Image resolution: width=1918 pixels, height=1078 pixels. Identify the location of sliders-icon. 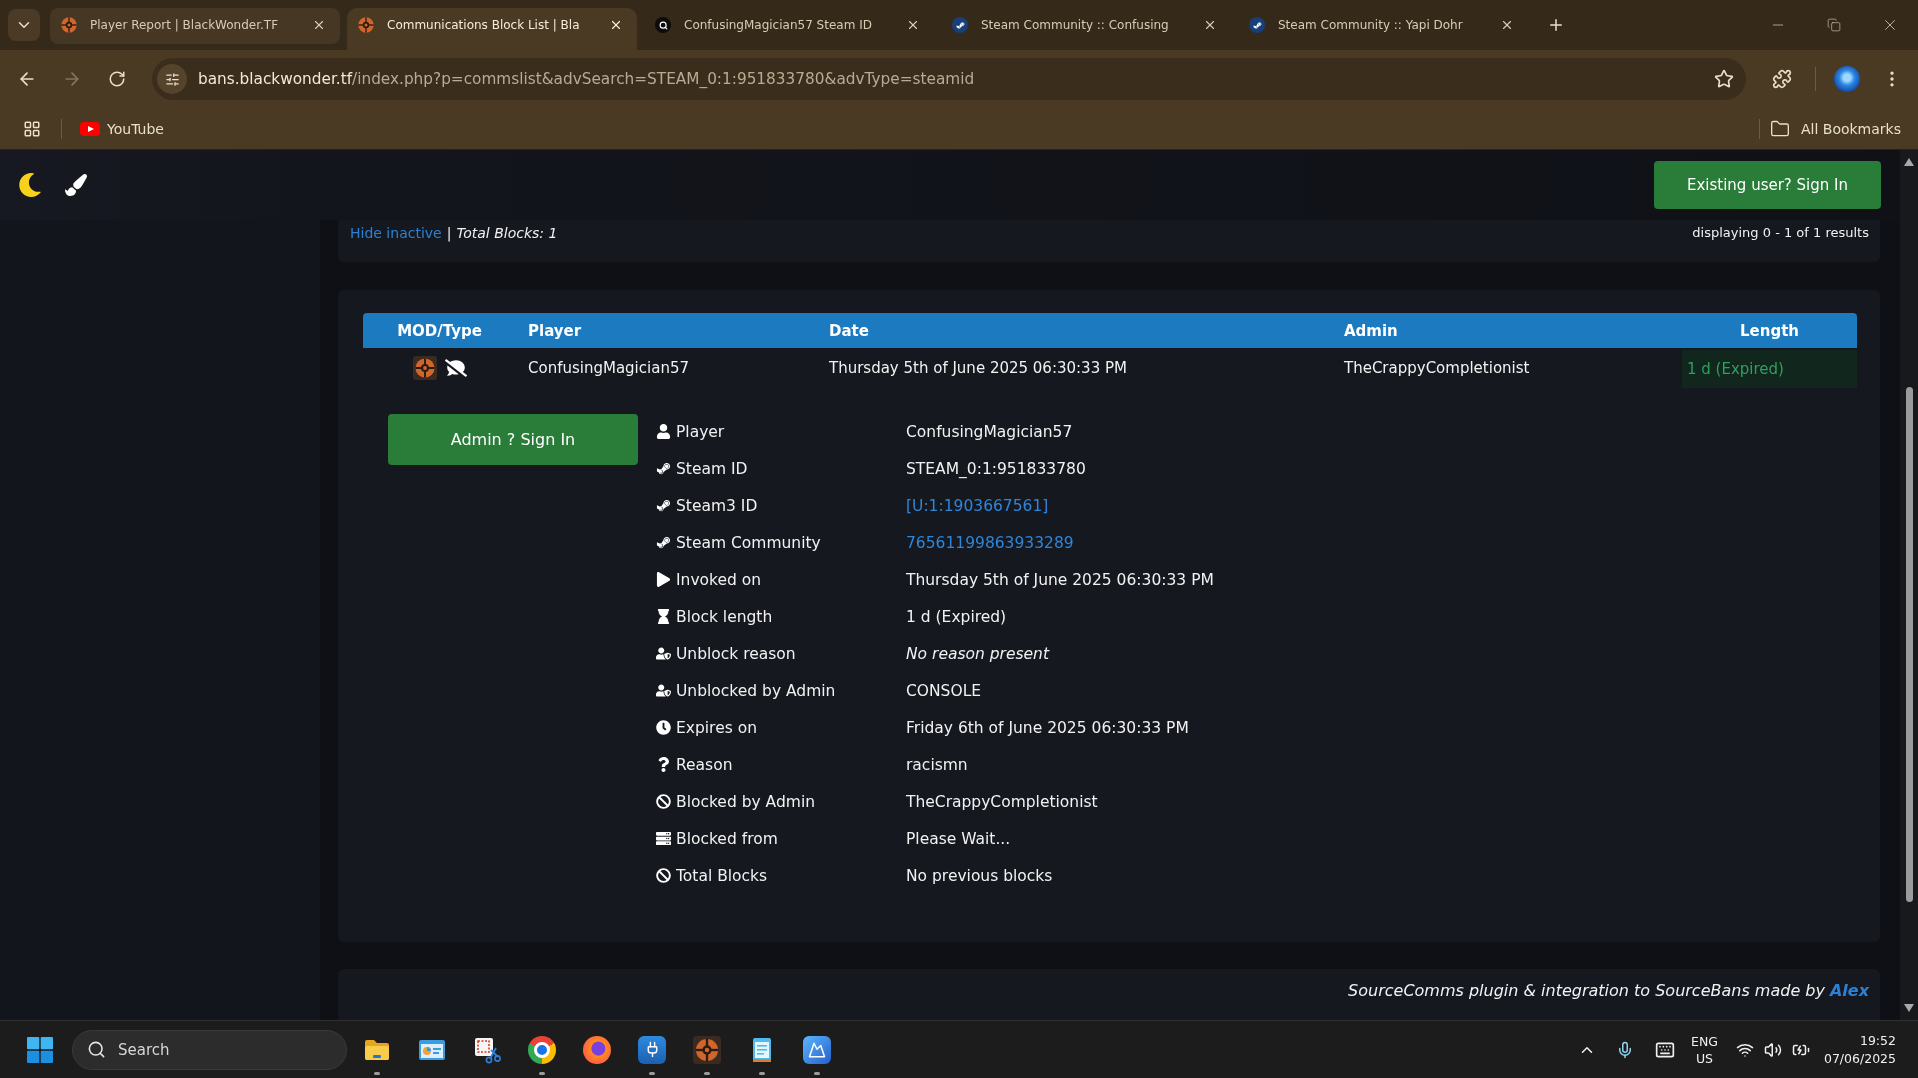
(172, 79).